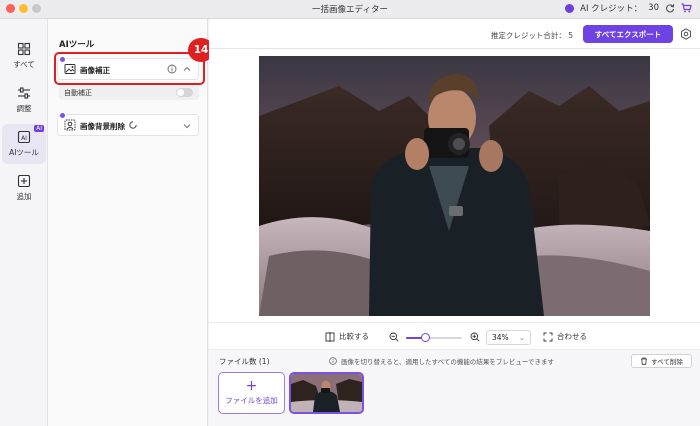  Describe the element at coordinates (24, 196) in the screenshot. I see `rail-label-add: 追加` at that location.